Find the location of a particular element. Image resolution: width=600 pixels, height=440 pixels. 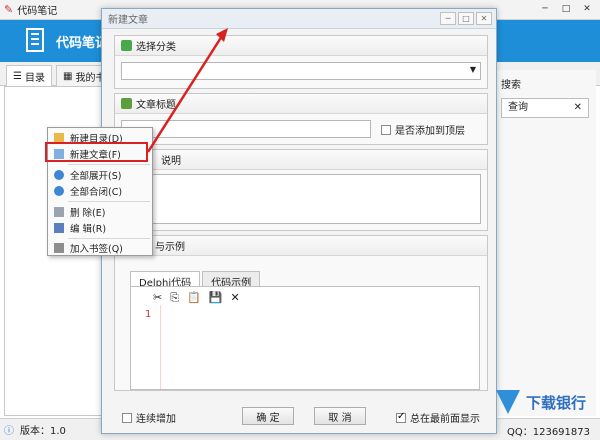

save-icon: 💾 is located at coordinates (216, 298).